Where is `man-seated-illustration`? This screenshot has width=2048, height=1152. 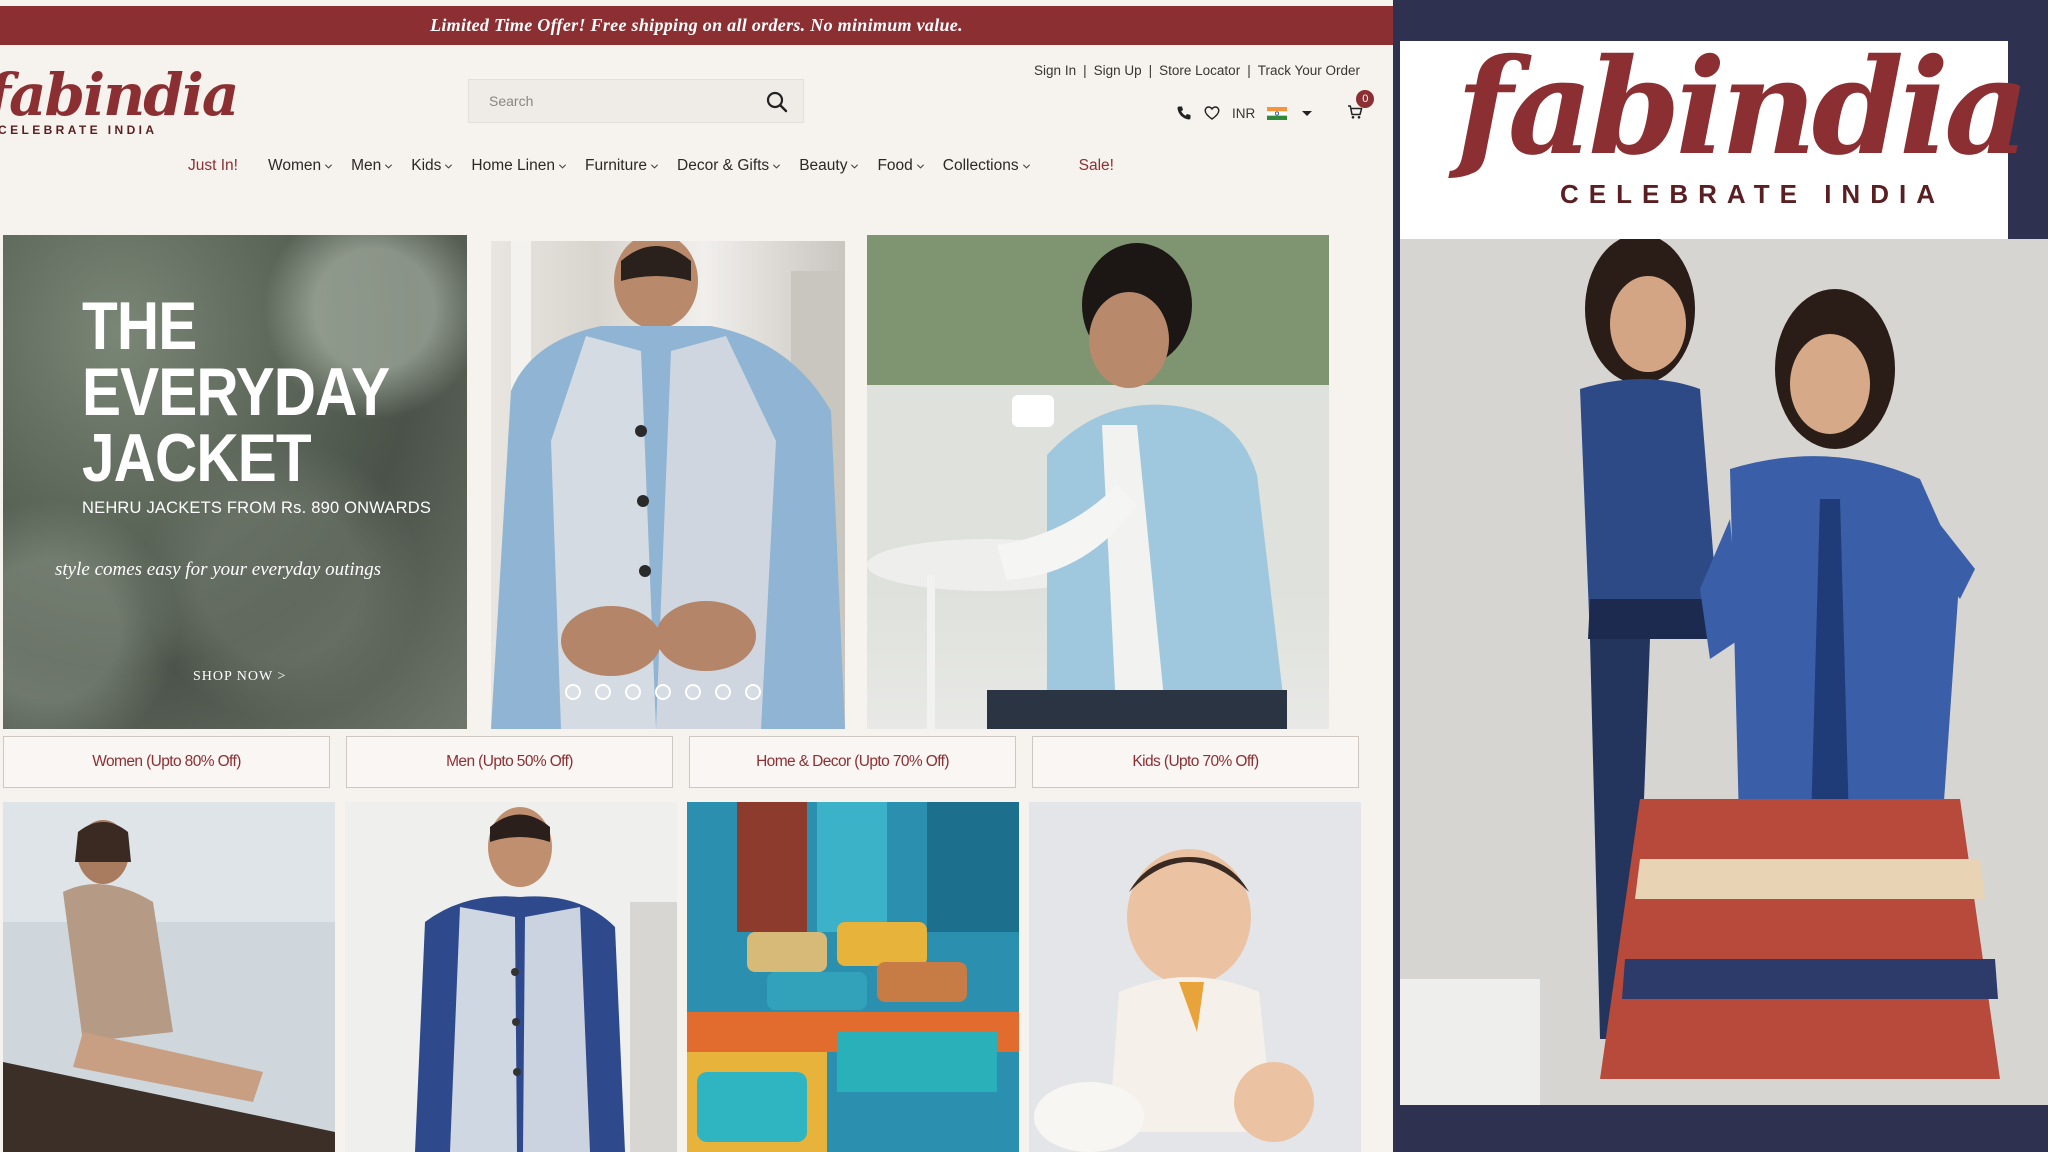 man-seated-illustration is located at coordinates (1098, 482).